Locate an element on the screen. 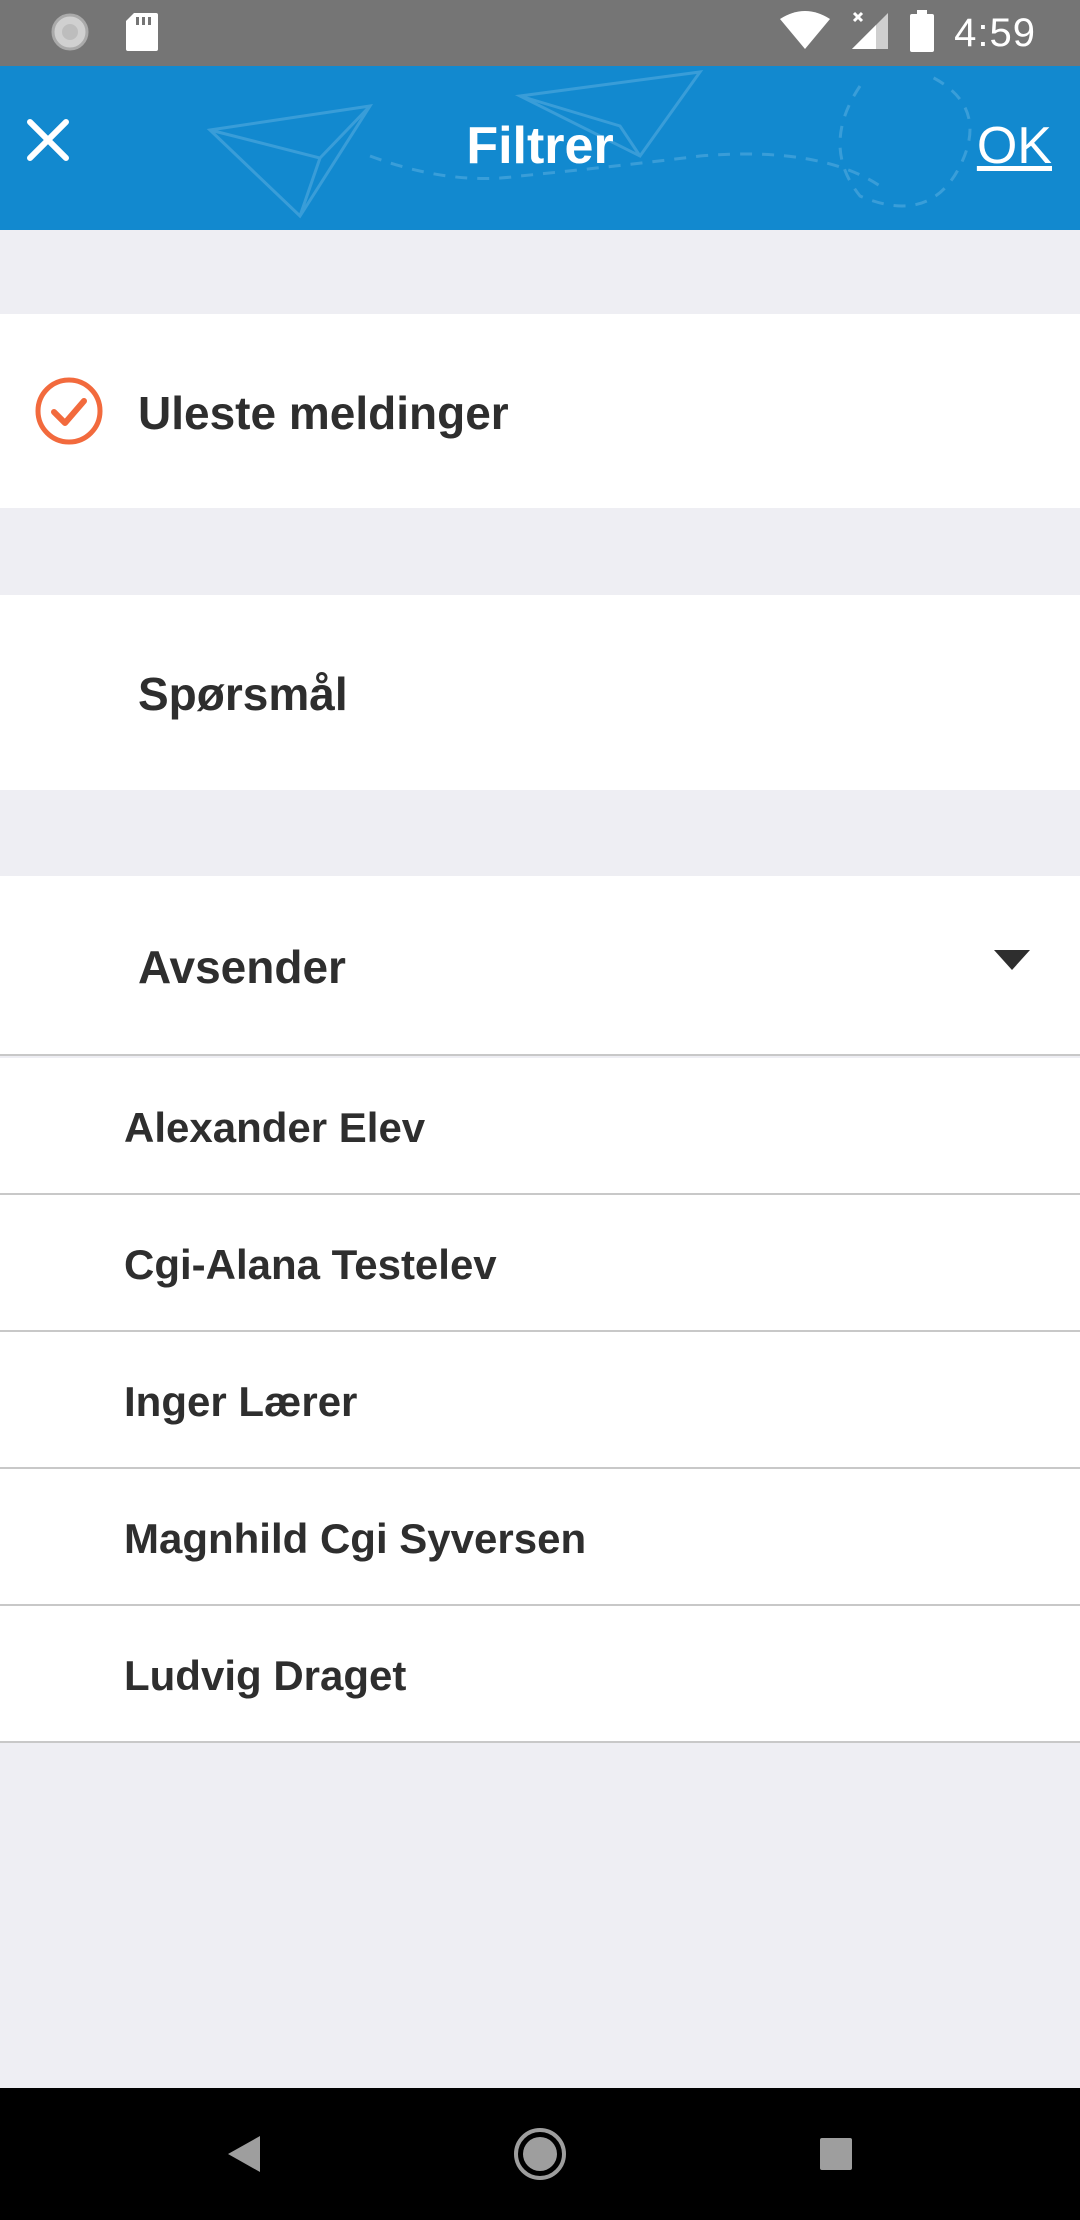  filter-questions-label: Spørsmål is located at coordinates (243, 694).